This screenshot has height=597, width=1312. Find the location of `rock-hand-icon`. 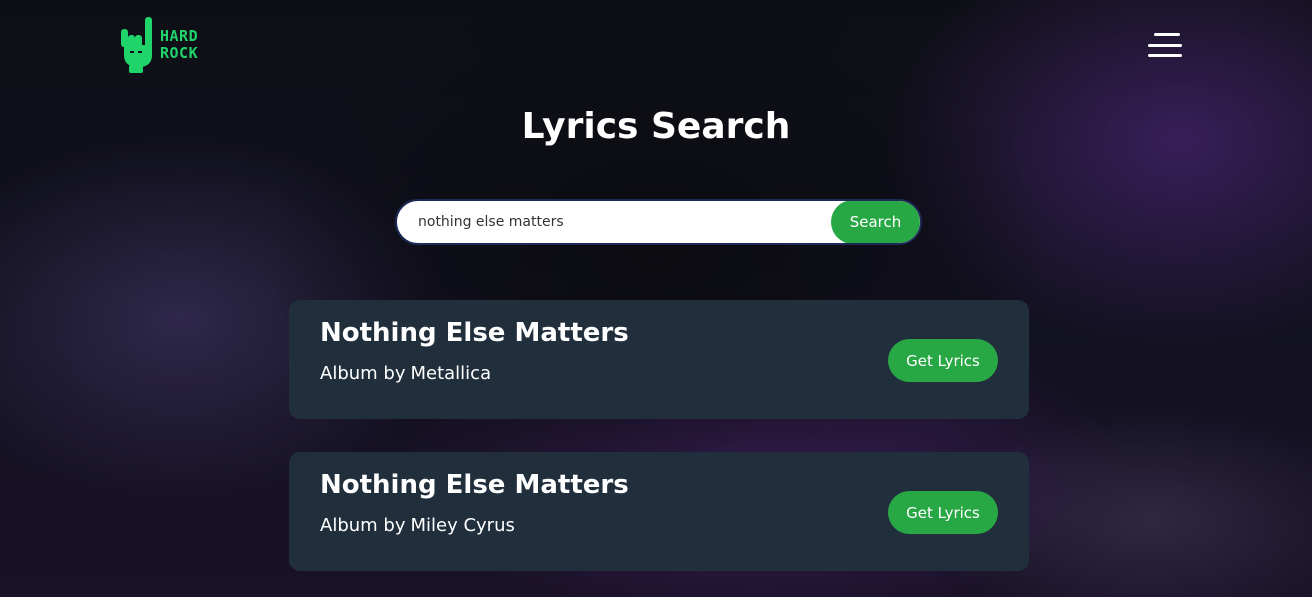

rock-hand-icon is located at coordinates (137, 45).